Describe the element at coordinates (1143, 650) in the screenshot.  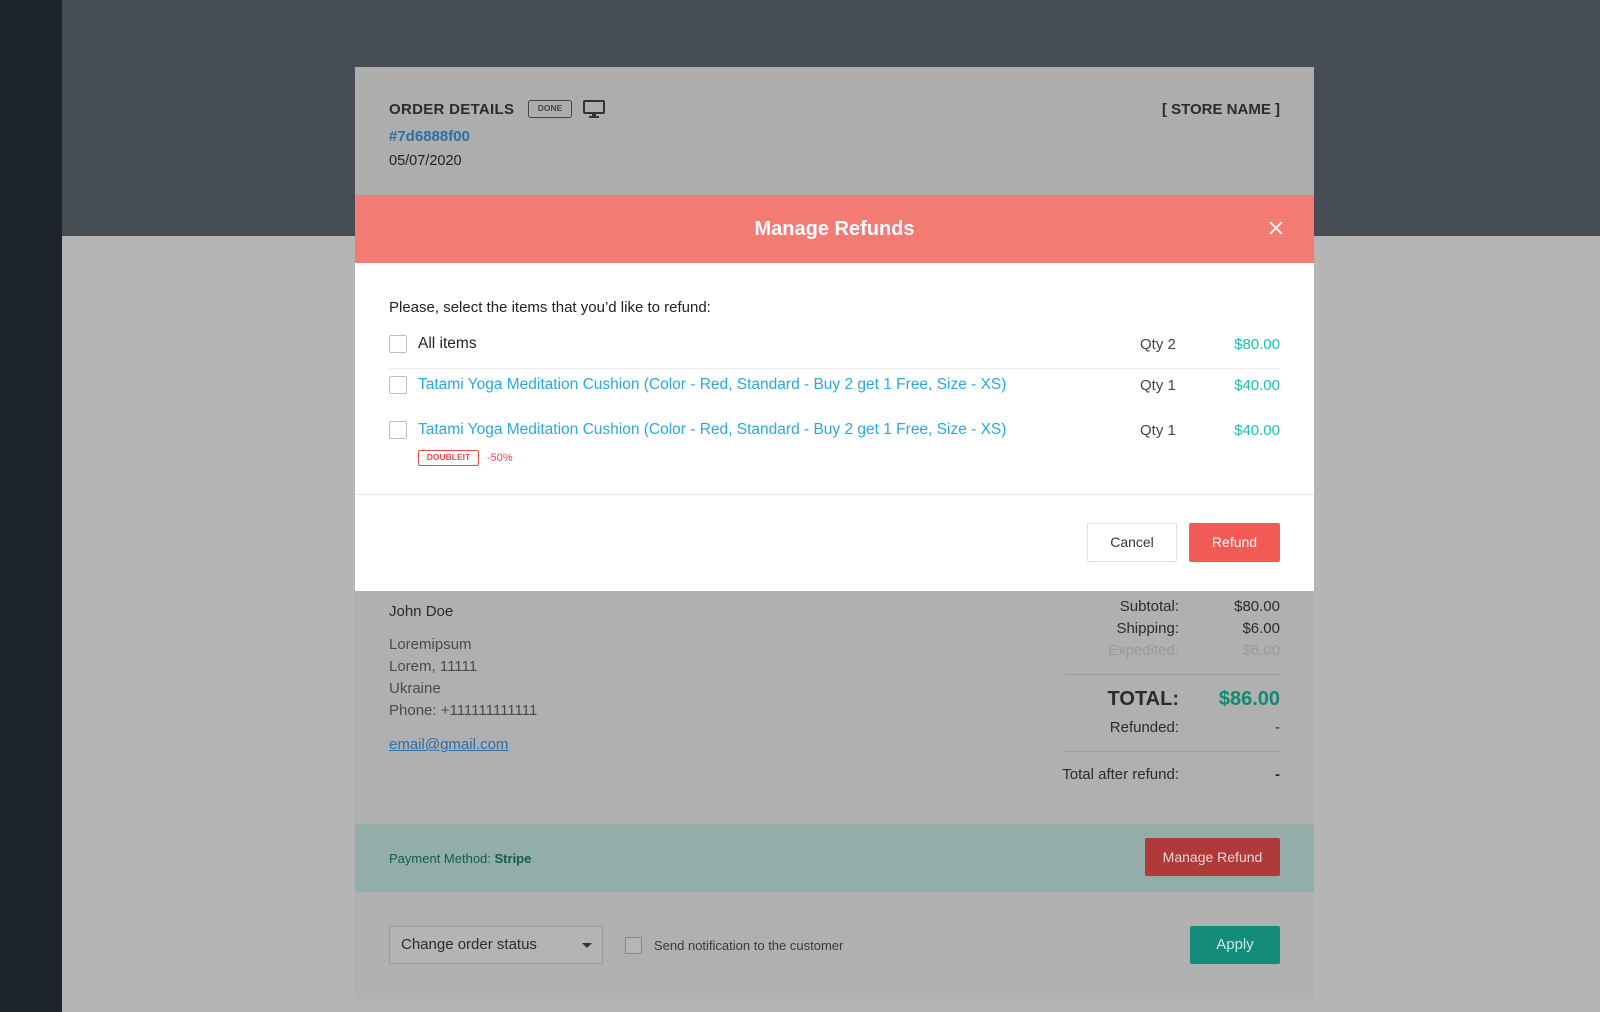
I see `expedited-label: Expedited:` at that location.